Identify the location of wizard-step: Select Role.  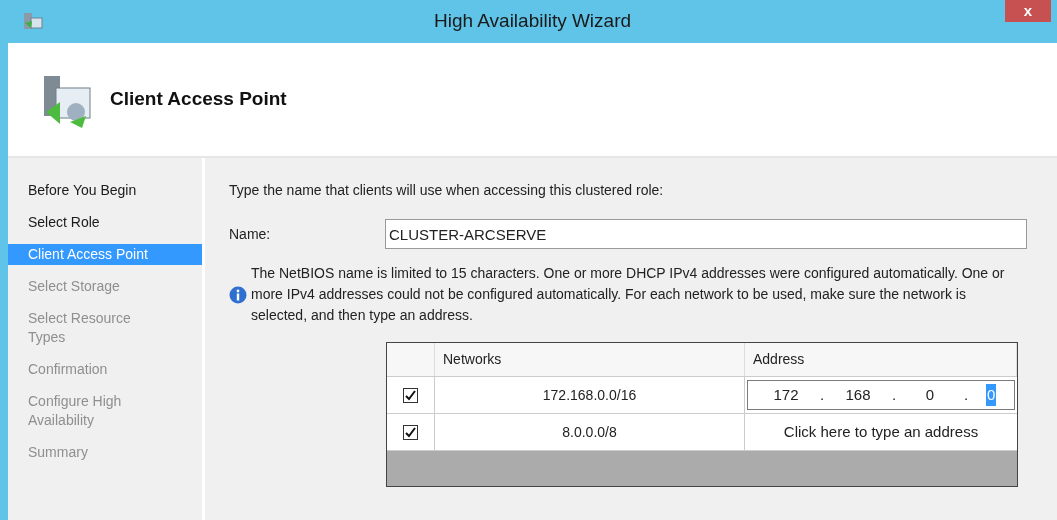
(105, 222).